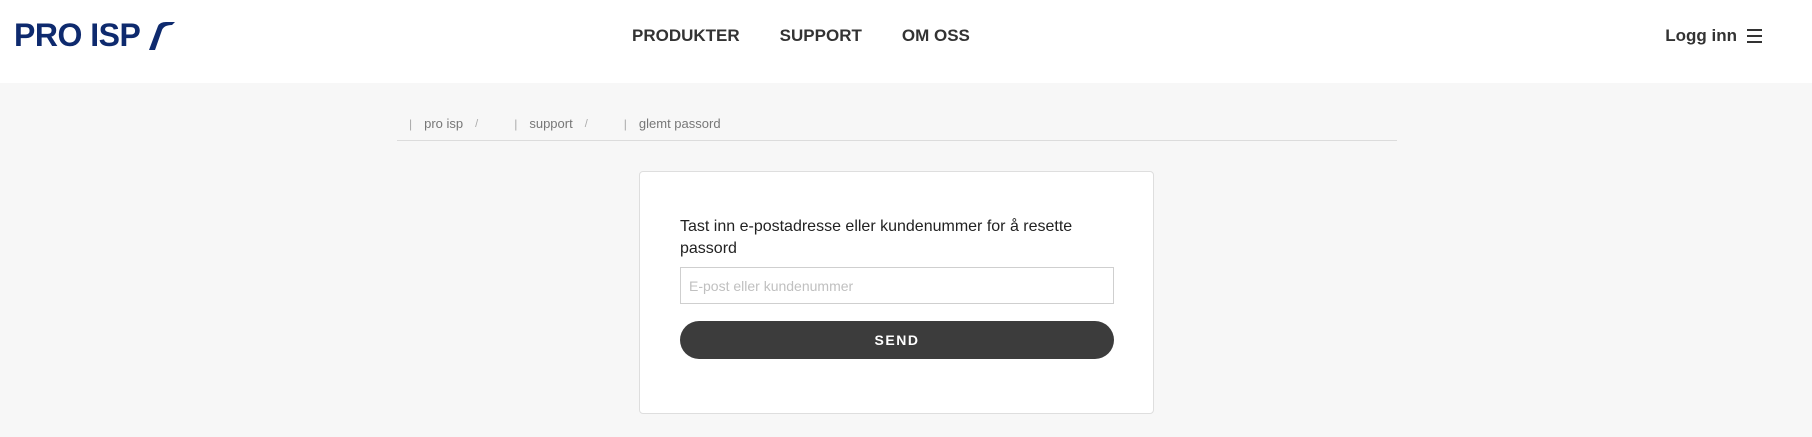 The image size is (1812, 437). What do you see at coordinates (443, 123) in the screenshot?
I see `breadcrumb-link-pro-isp: pro isp` at bounding box center [443, 123].